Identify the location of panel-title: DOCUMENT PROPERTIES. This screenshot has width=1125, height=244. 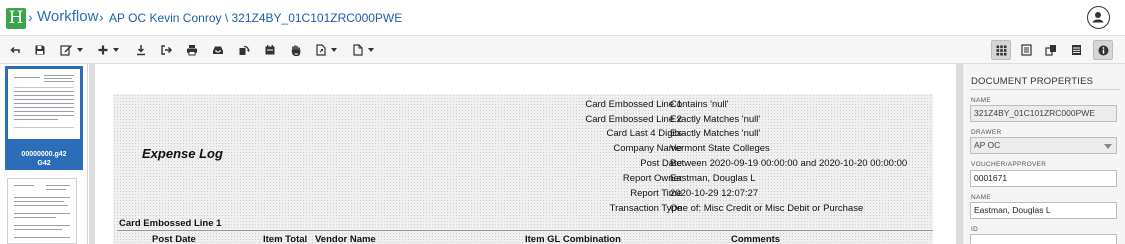
(1032, 81).